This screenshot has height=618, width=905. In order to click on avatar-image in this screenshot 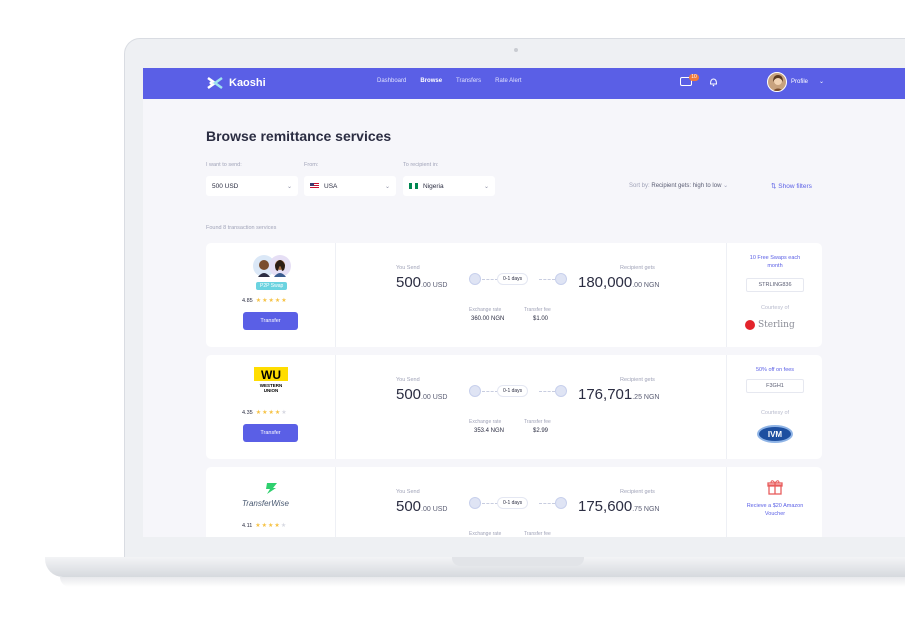, I will do `click(778, 83)`.